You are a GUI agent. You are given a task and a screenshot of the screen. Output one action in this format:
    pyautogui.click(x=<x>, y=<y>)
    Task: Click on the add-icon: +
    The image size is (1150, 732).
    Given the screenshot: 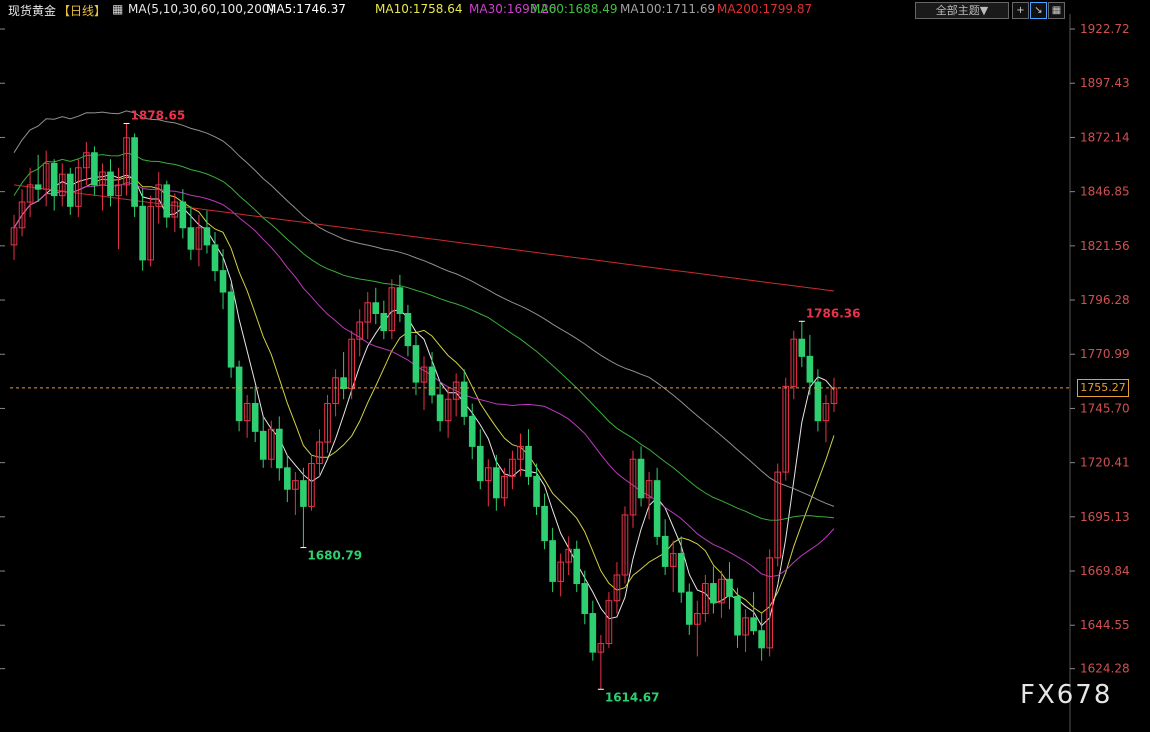 What is the action you would take?
    pyautogui.click(x=1020, y=10)
    